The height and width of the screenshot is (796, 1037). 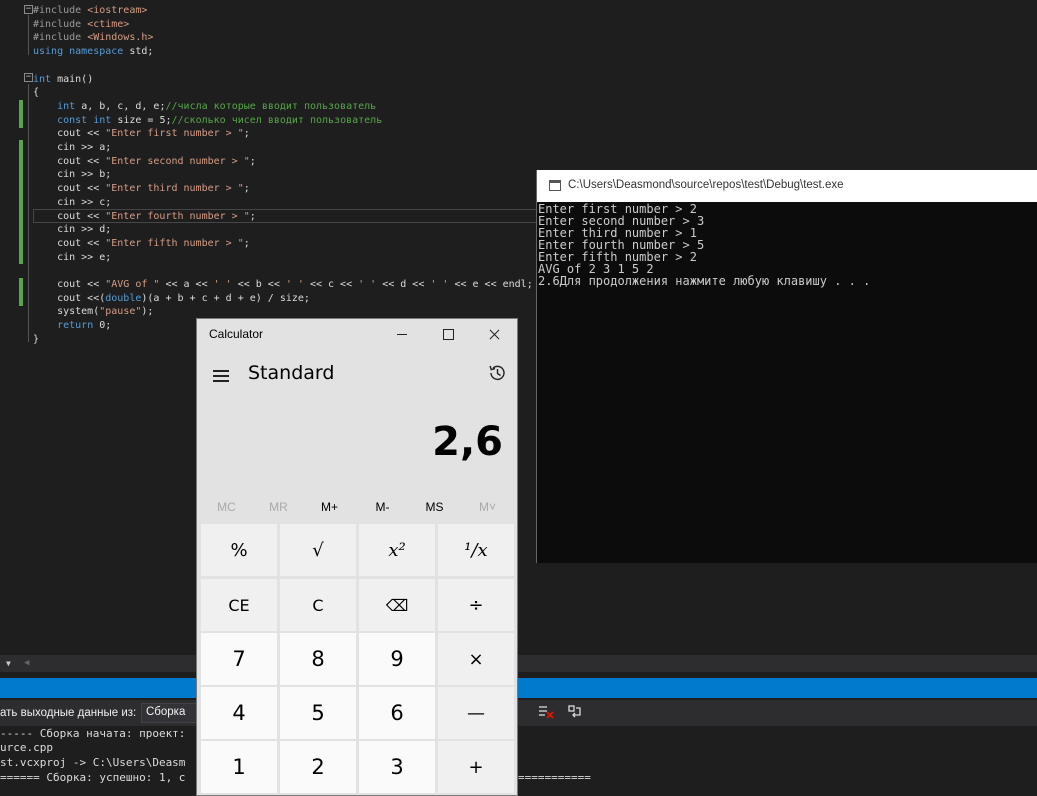 What do you see at coordinates (239, 605) in the screenshot?
I see `clear-entry-button: CE` at bounding box center [239, 605].